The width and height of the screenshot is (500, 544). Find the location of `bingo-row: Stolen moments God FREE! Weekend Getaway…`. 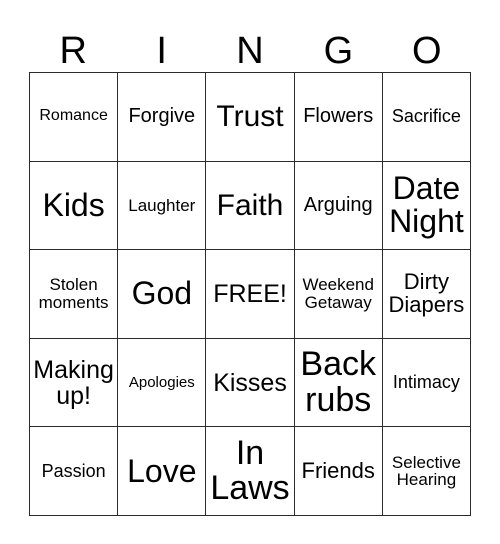

bingo-row: Stolen moments God FREE! Weekend Getaway… is located at coordinates (251, 294).